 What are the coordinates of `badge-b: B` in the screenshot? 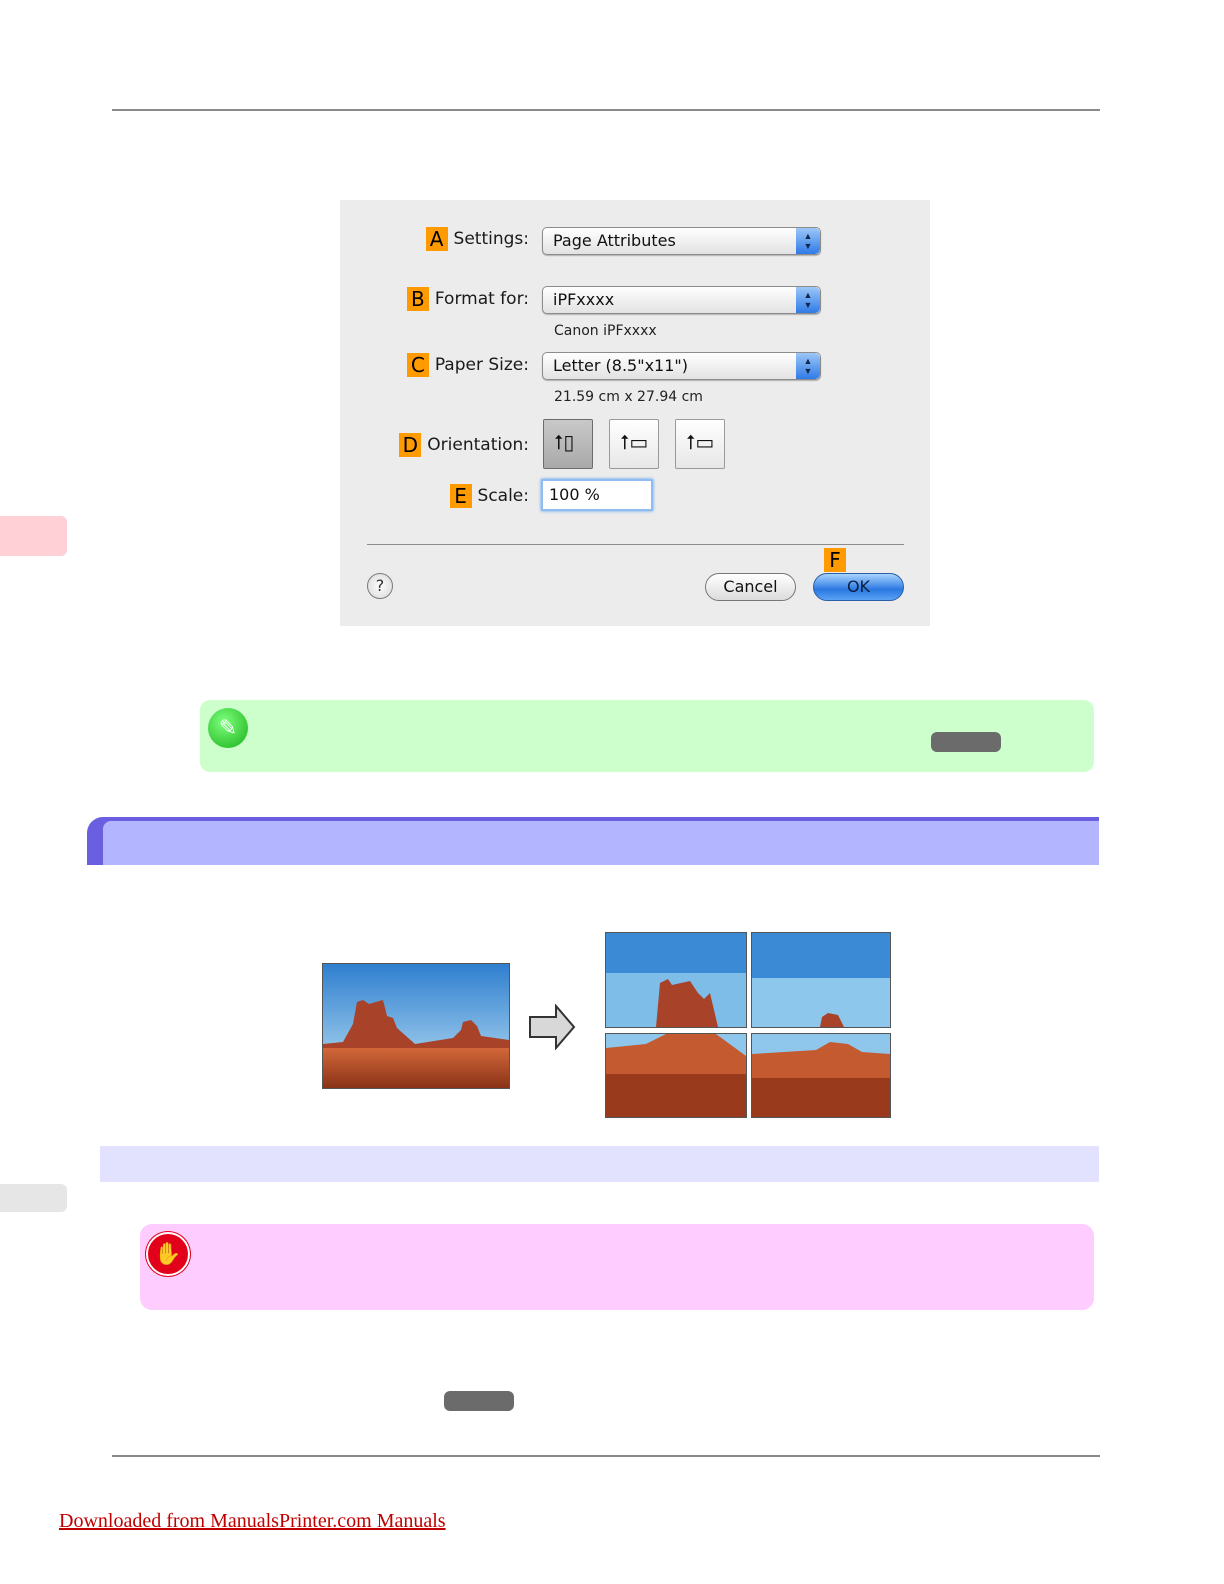 It's located at (417, 299).